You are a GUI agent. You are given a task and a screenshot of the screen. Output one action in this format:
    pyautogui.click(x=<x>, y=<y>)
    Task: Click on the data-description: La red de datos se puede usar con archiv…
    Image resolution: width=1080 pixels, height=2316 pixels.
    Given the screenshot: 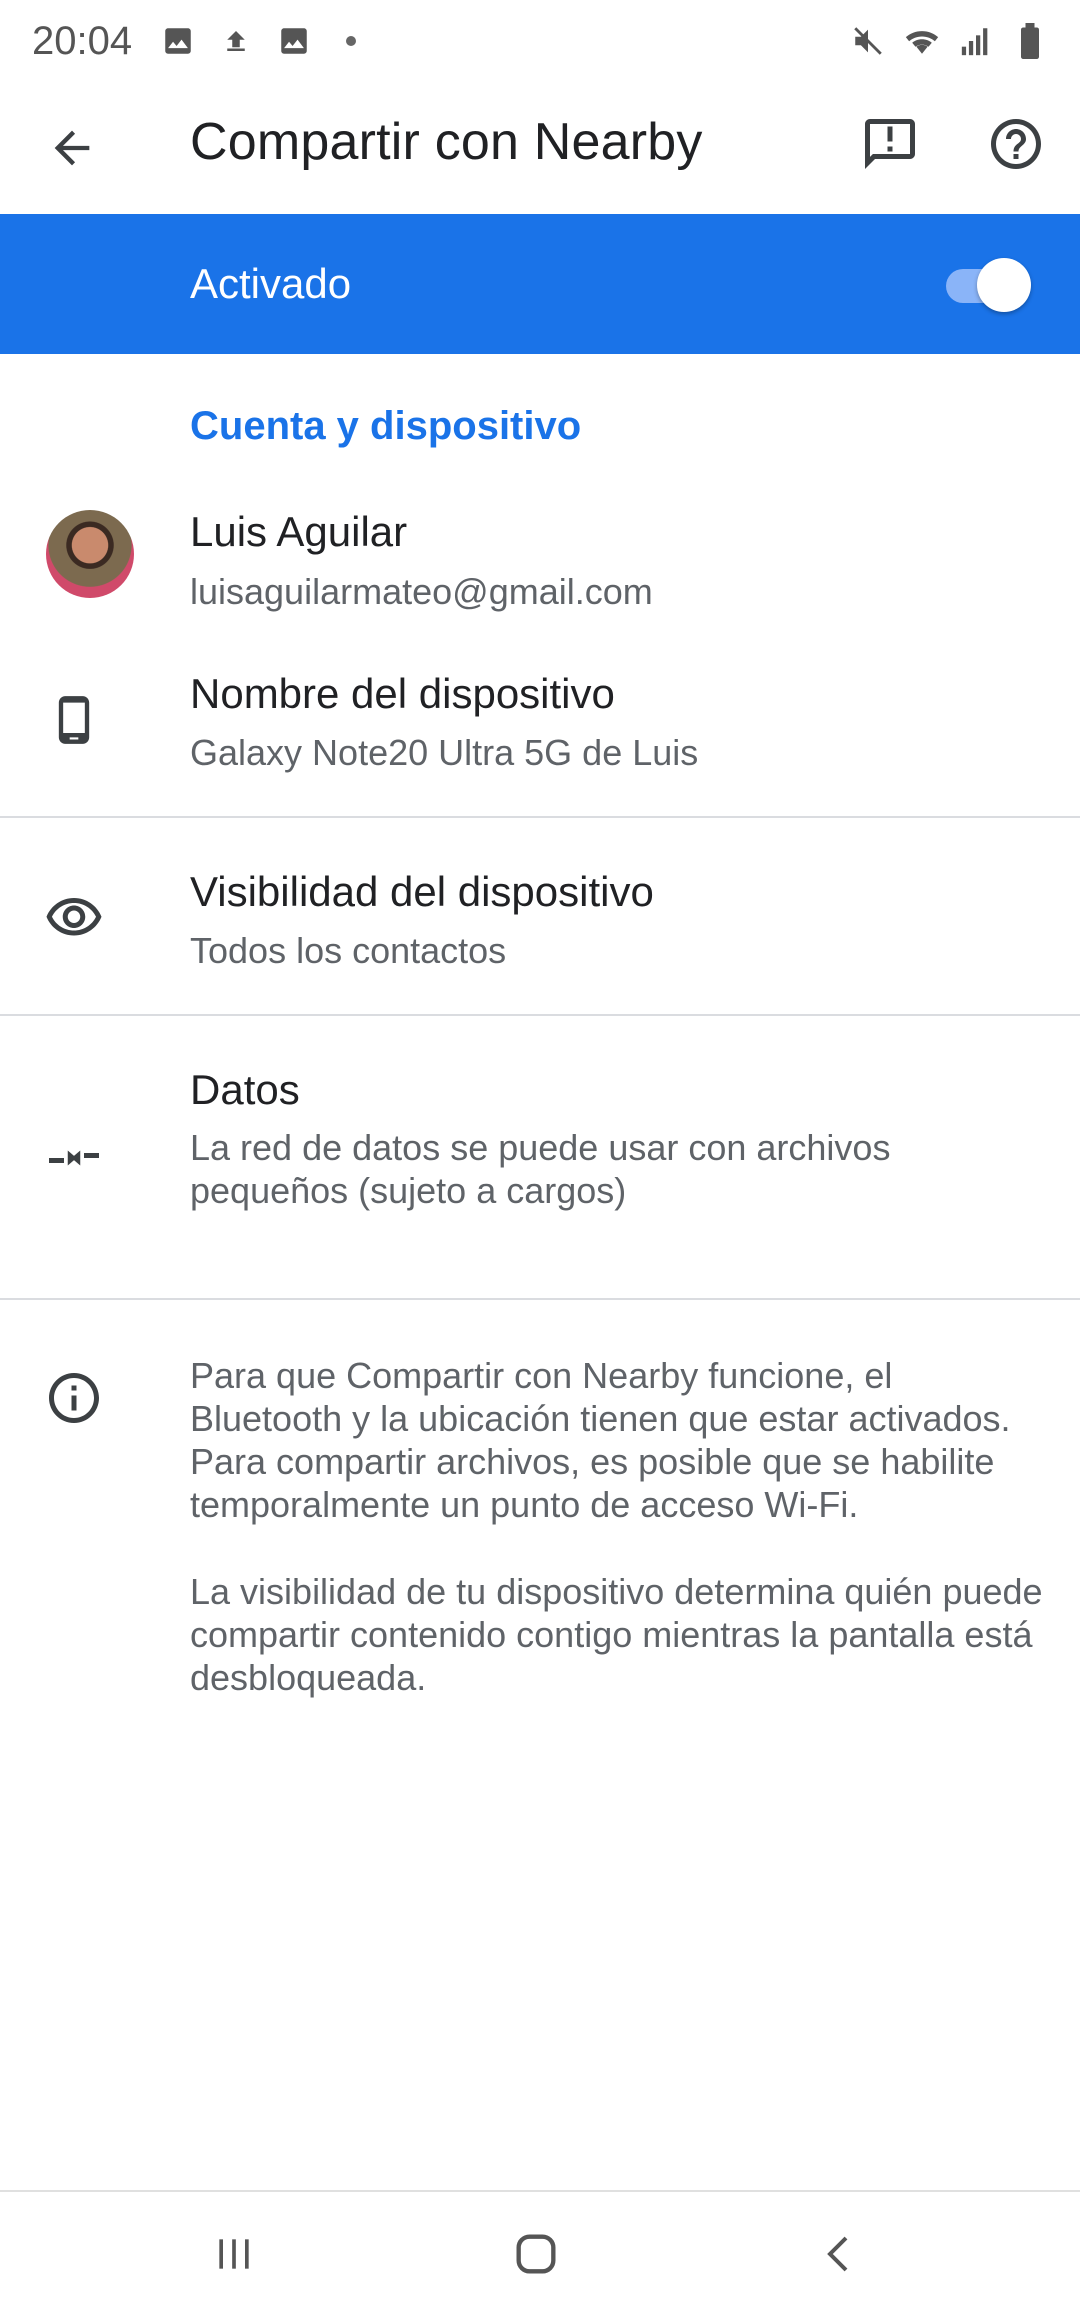 What is the action you would take?
    pyautogui.click(x=540, y=1169)
    